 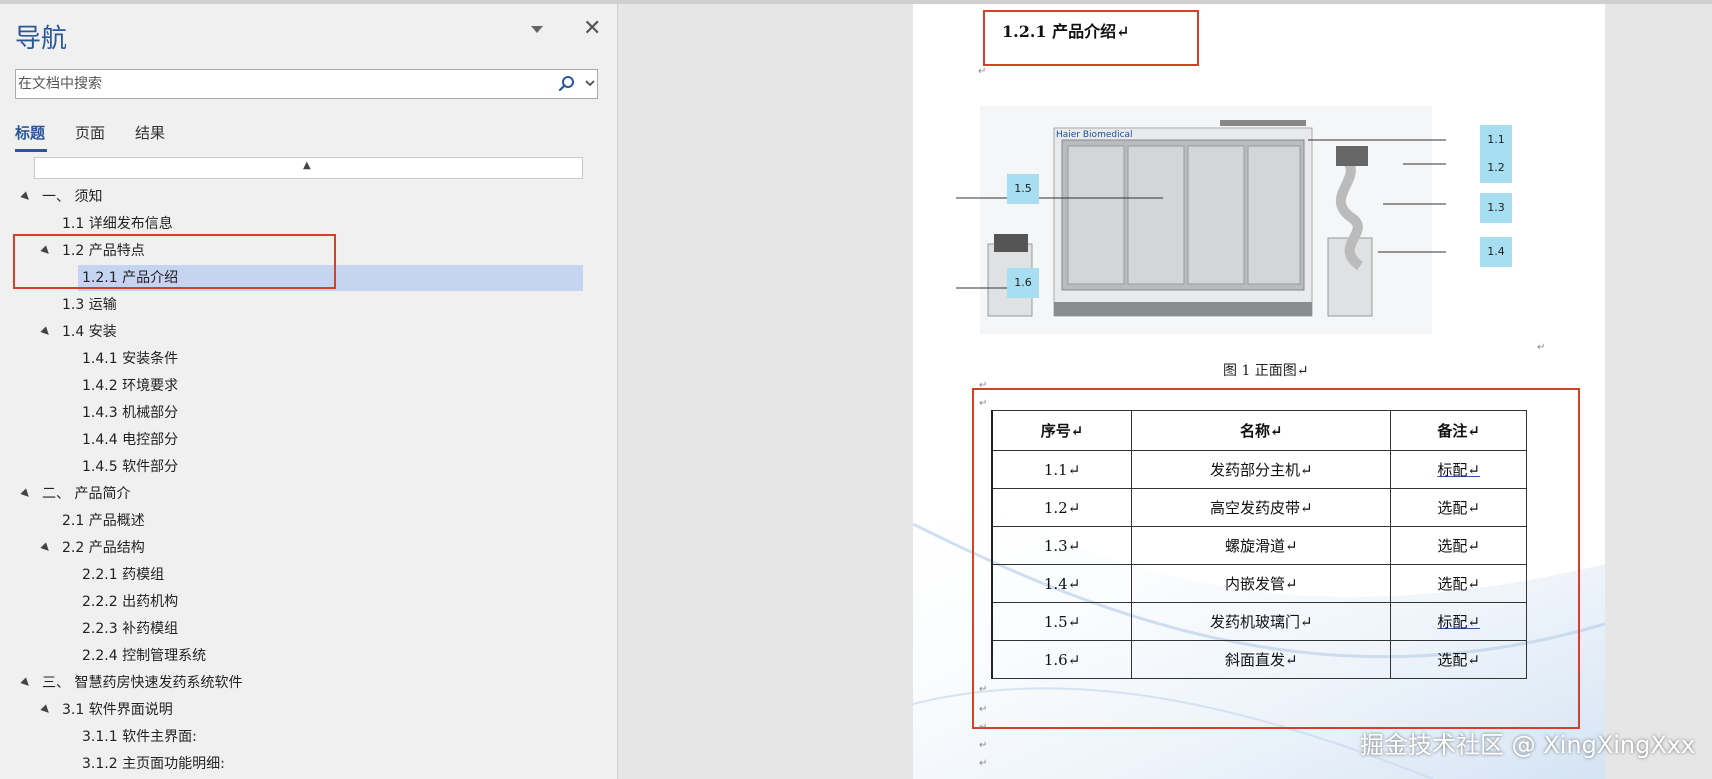 What do you see at coordinates (590, 83) in the screenshot?
I see `chevron-down-icon` at bounding box center [590, 83].